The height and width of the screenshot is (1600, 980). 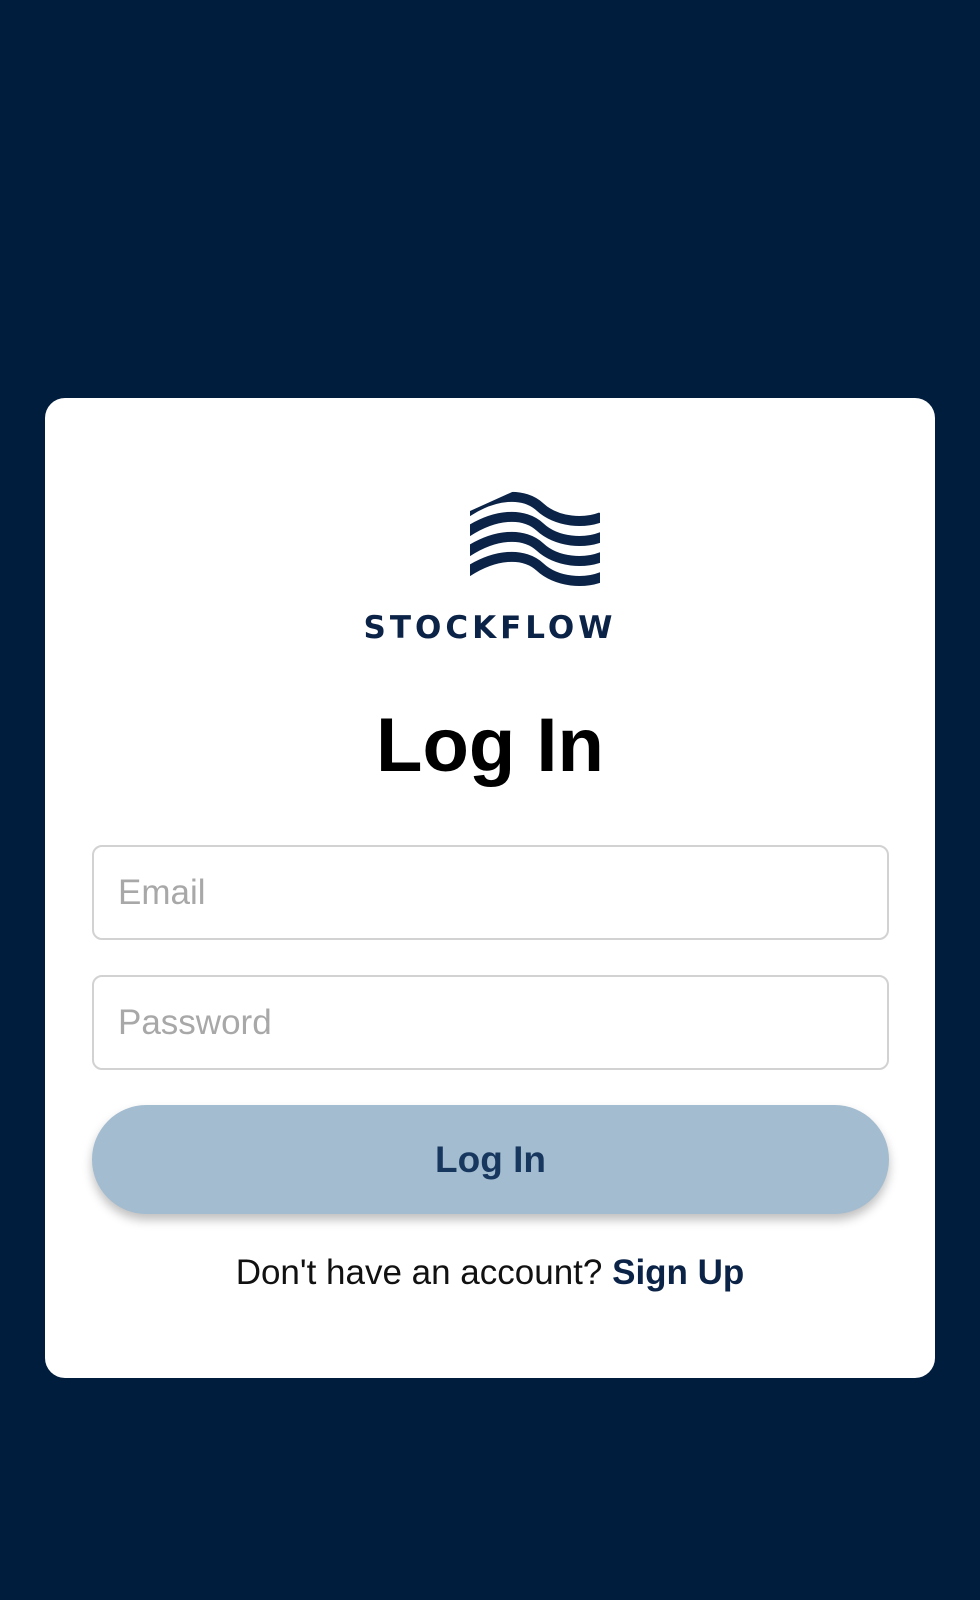 What do you see at coordinates (419, 1272) in the screenshot?
I see `signup-prompt-text: Don't have an account?` at bounding box center [419, 1272].